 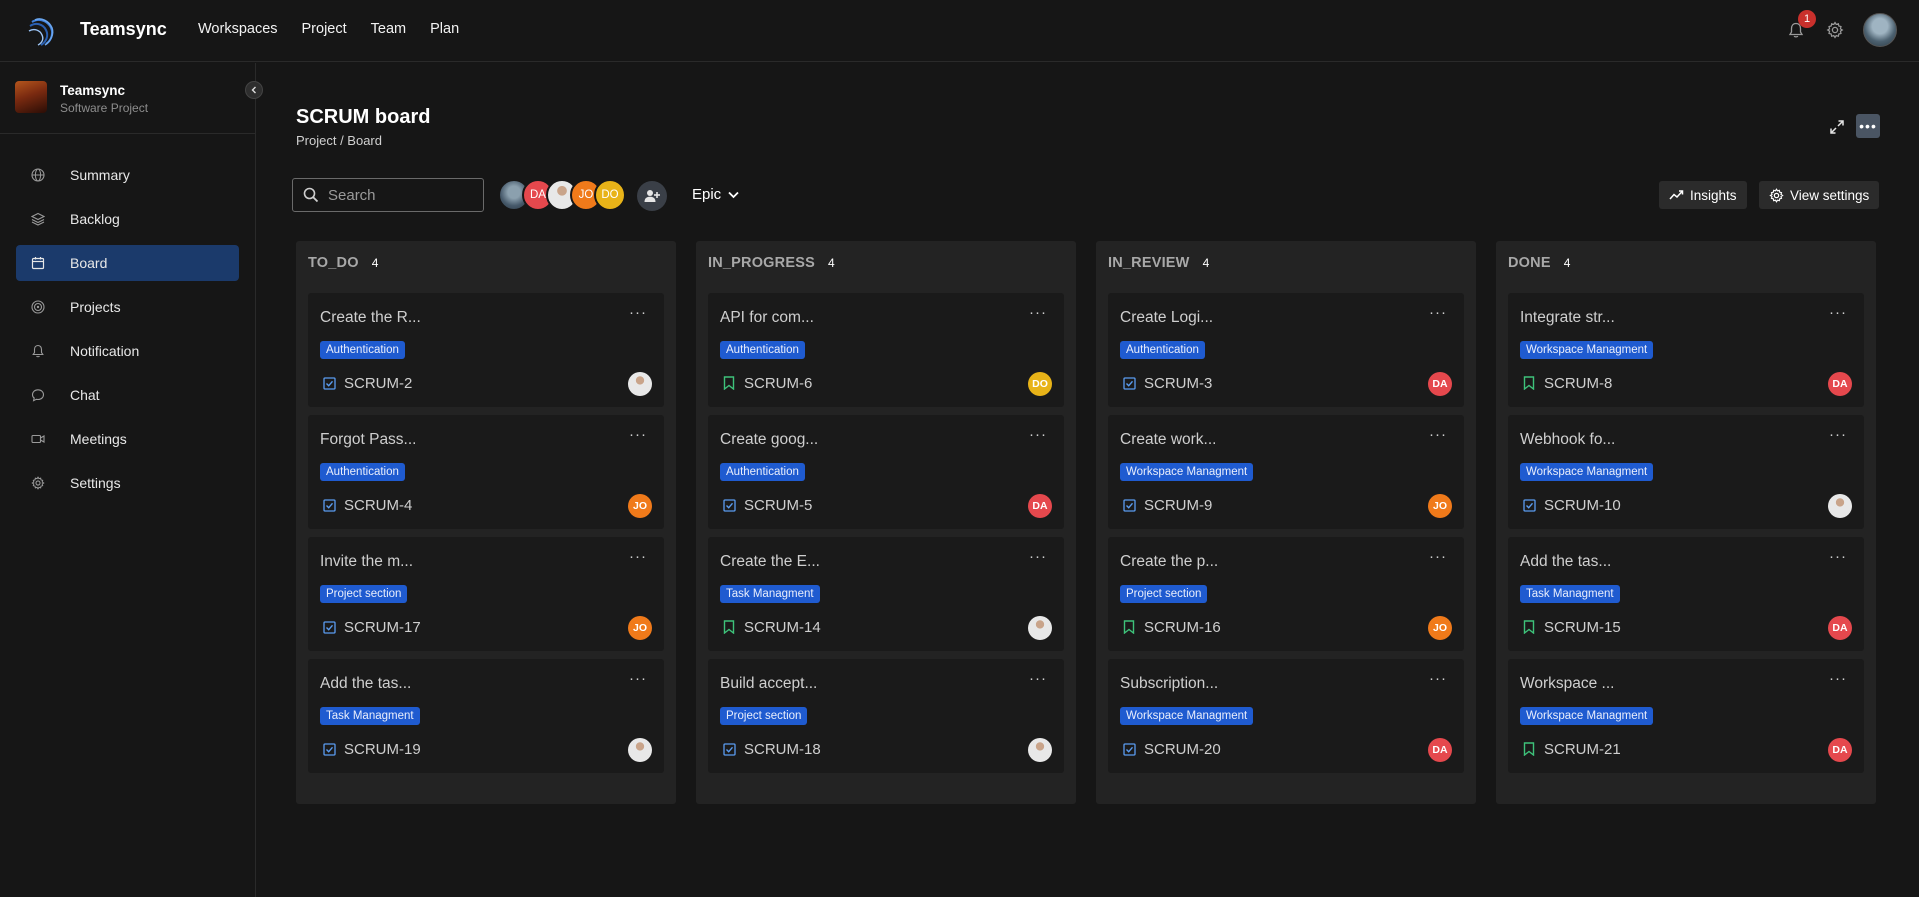 I want to click on issue-card: Create goog... ··· Authentication SCRUM-5 DA, so click(x=886, y=472).